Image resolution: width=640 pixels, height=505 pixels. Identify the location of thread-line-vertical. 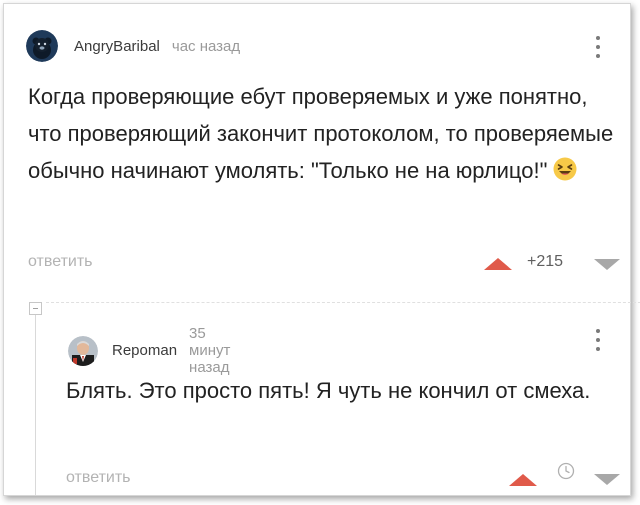
(35, 405).